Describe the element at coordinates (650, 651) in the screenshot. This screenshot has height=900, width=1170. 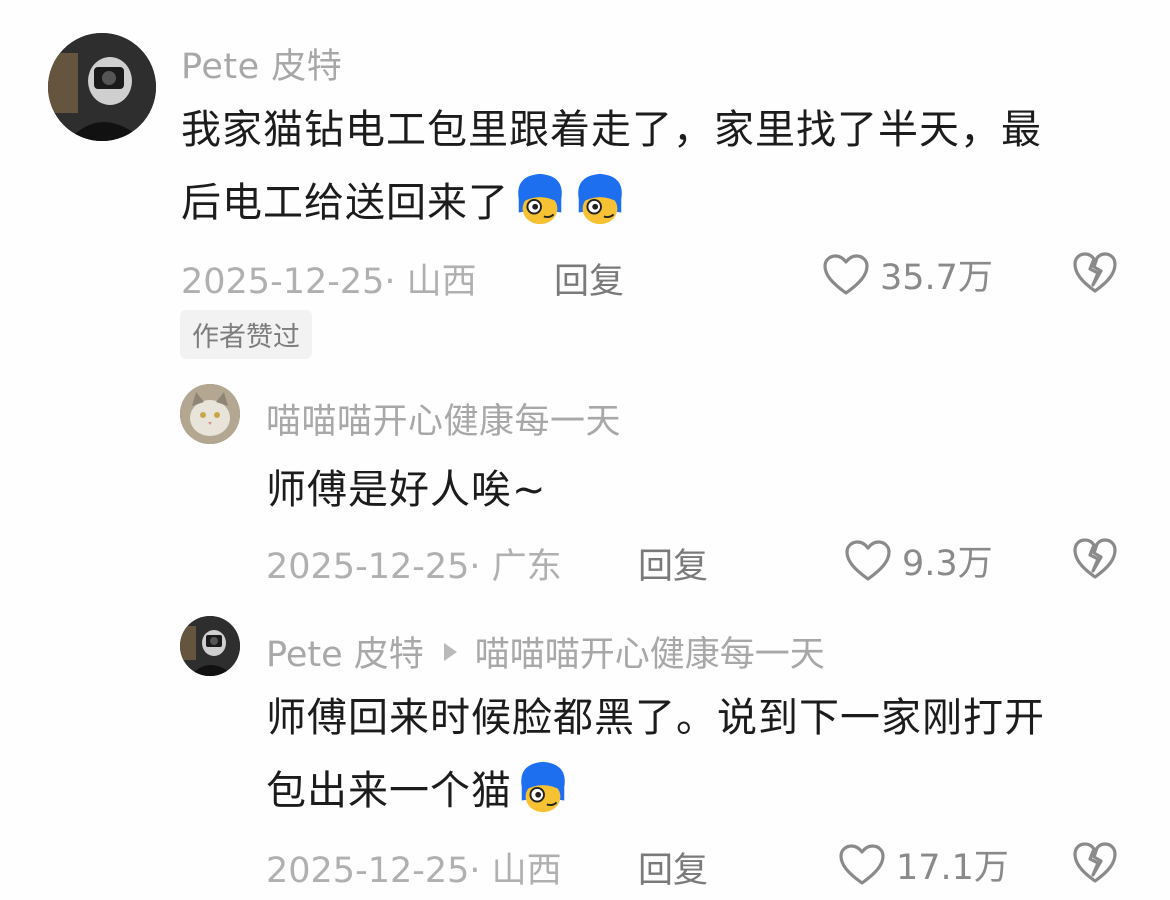
I see `reply-to-author: 喵喵喵开心健康每一天` at that location.